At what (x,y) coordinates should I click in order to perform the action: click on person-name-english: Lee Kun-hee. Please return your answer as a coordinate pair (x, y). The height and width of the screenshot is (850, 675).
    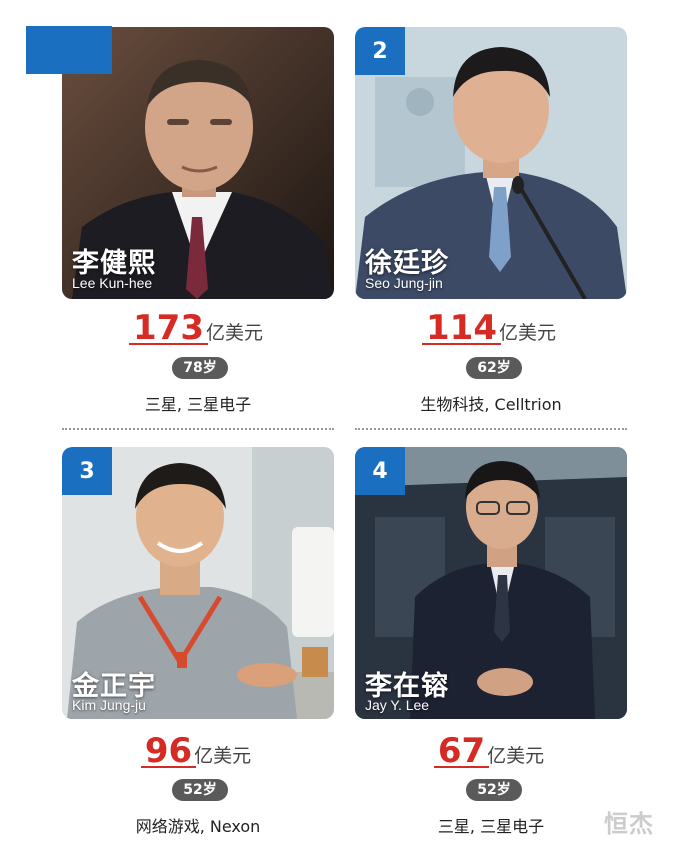
    Looking at the image, I should click on (112, 283).